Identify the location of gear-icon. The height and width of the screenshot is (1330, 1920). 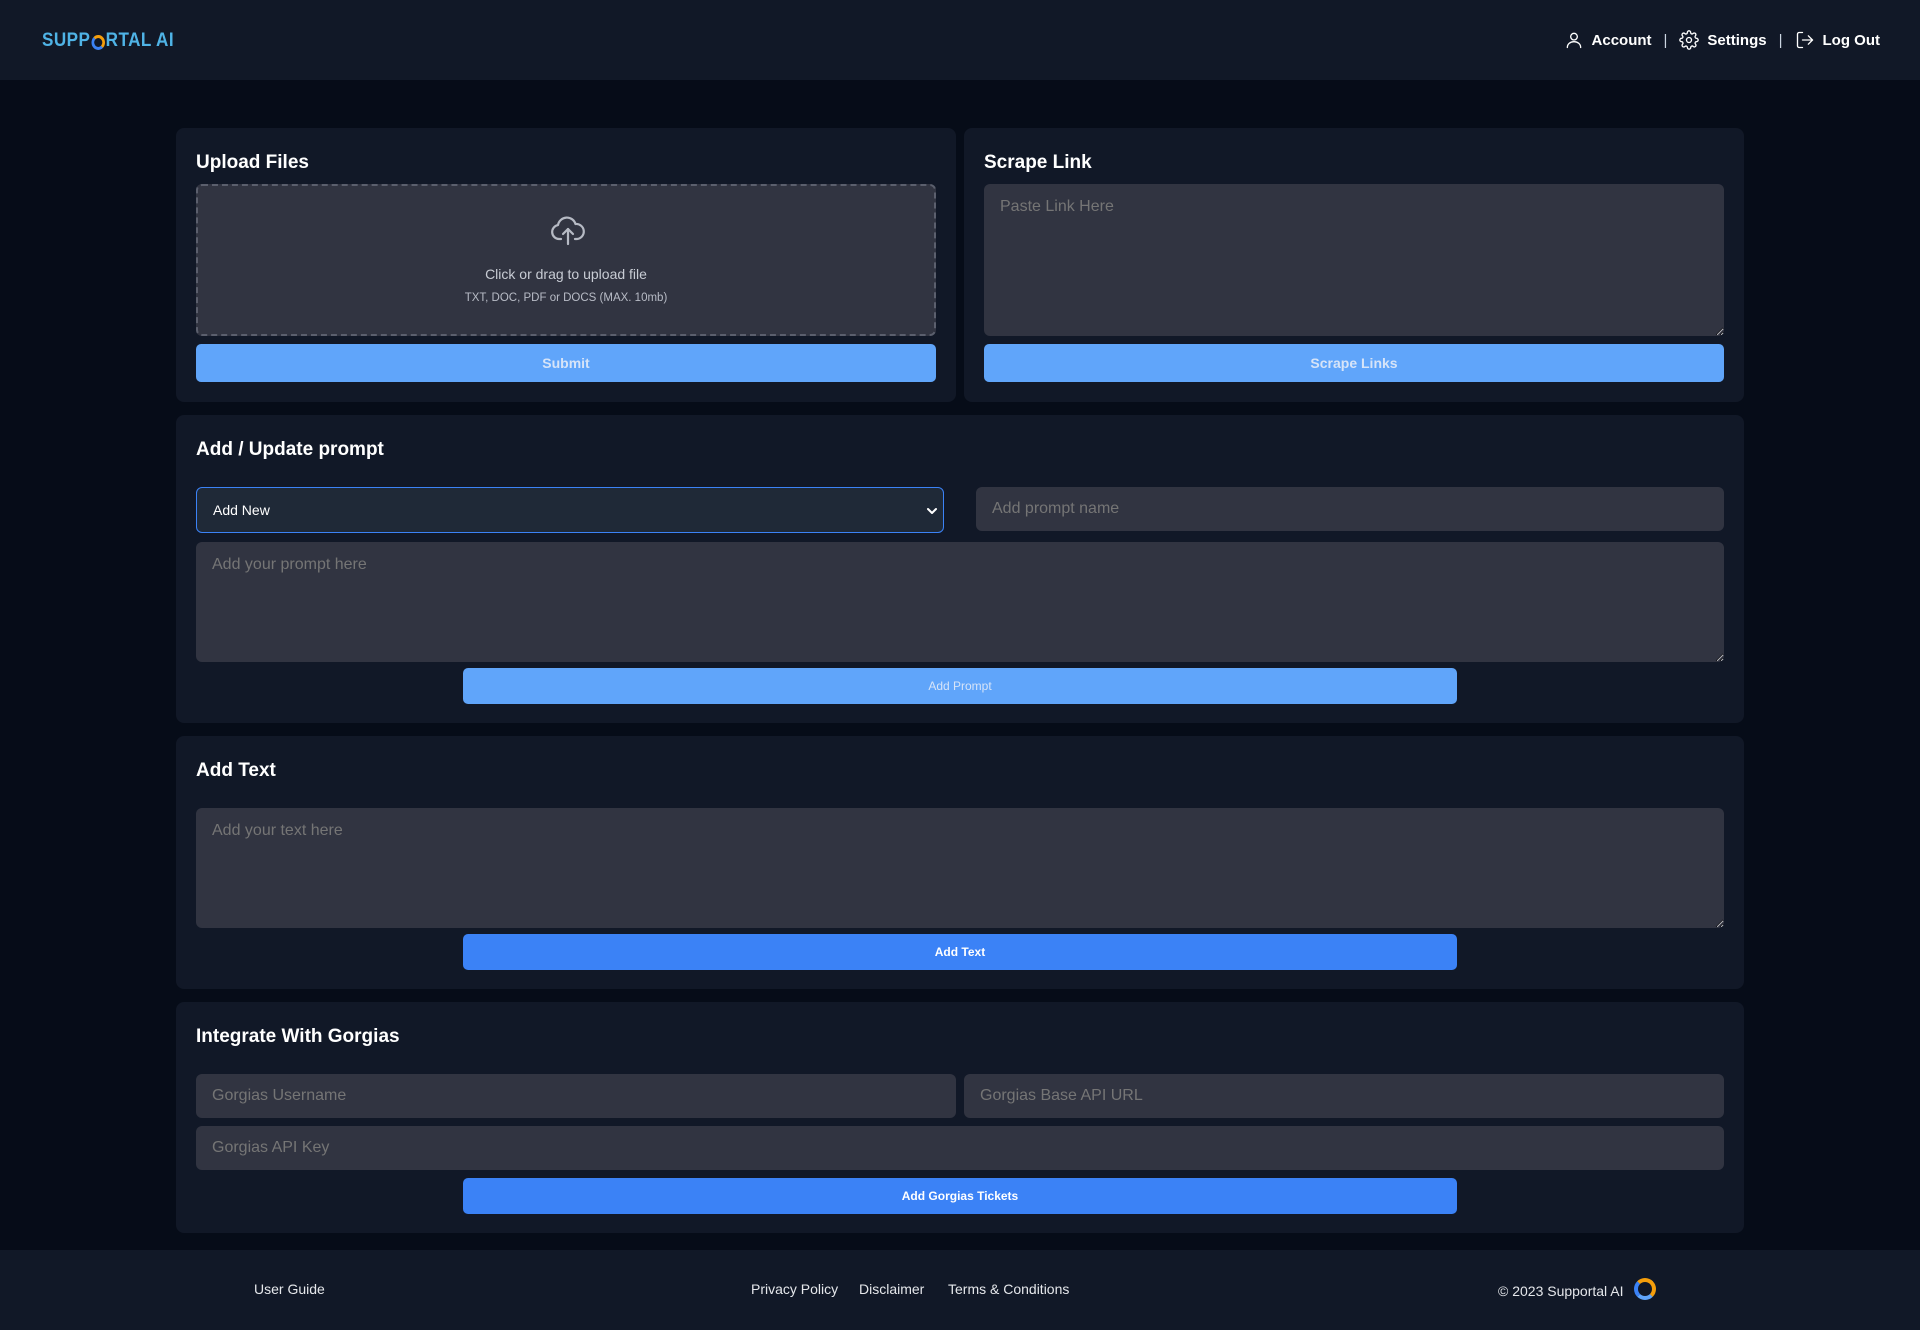
(1689, 40).